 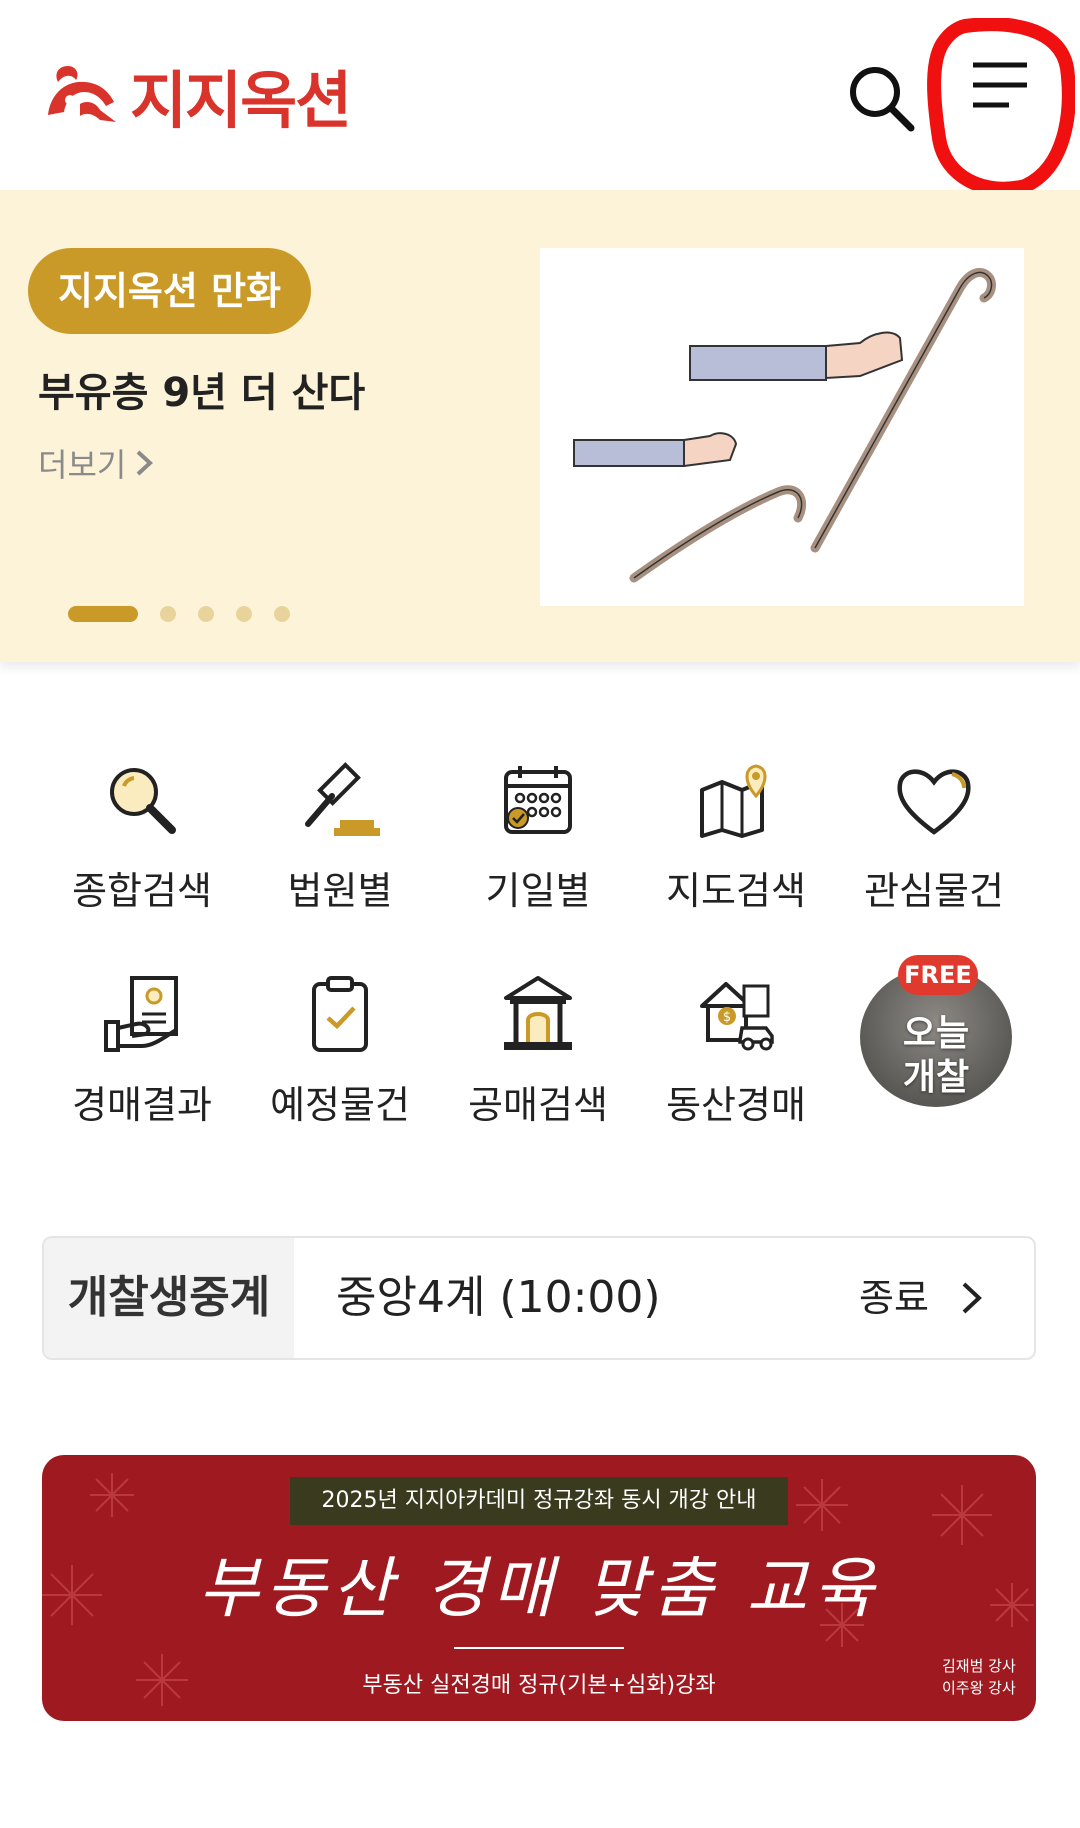 I want to click on menu-item-scheduled: 예정물건, so click(x=340, y=1030).